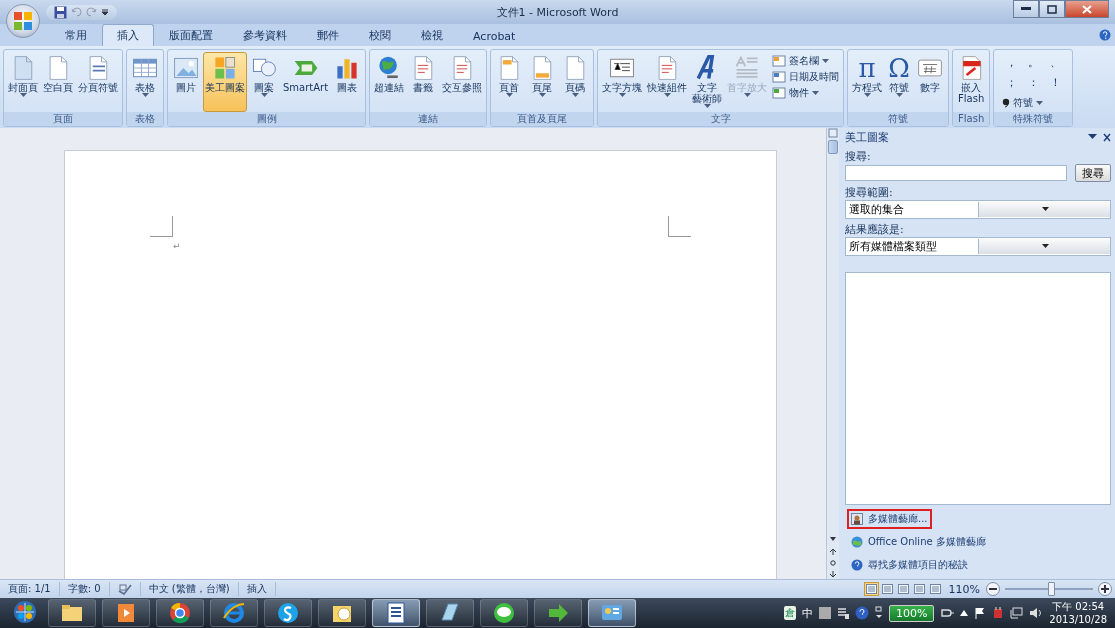  I want to click on ribbon-button: SmartArt, so click(306, 82).